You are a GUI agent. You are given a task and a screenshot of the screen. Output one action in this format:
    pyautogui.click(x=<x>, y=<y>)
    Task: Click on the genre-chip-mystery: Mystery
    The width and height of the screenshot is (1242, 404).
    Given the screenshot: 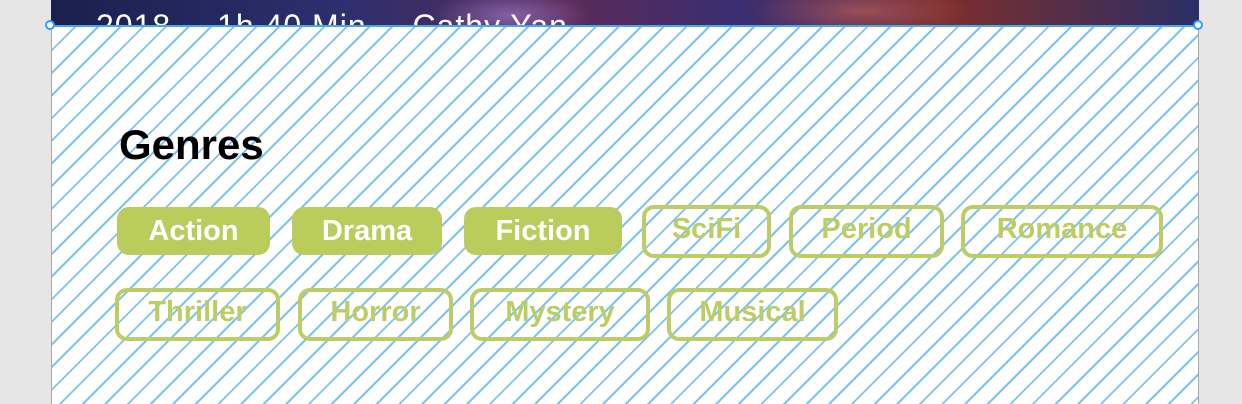 What is the action you would take?
    pyautogui.click(x=560, y=314)
    